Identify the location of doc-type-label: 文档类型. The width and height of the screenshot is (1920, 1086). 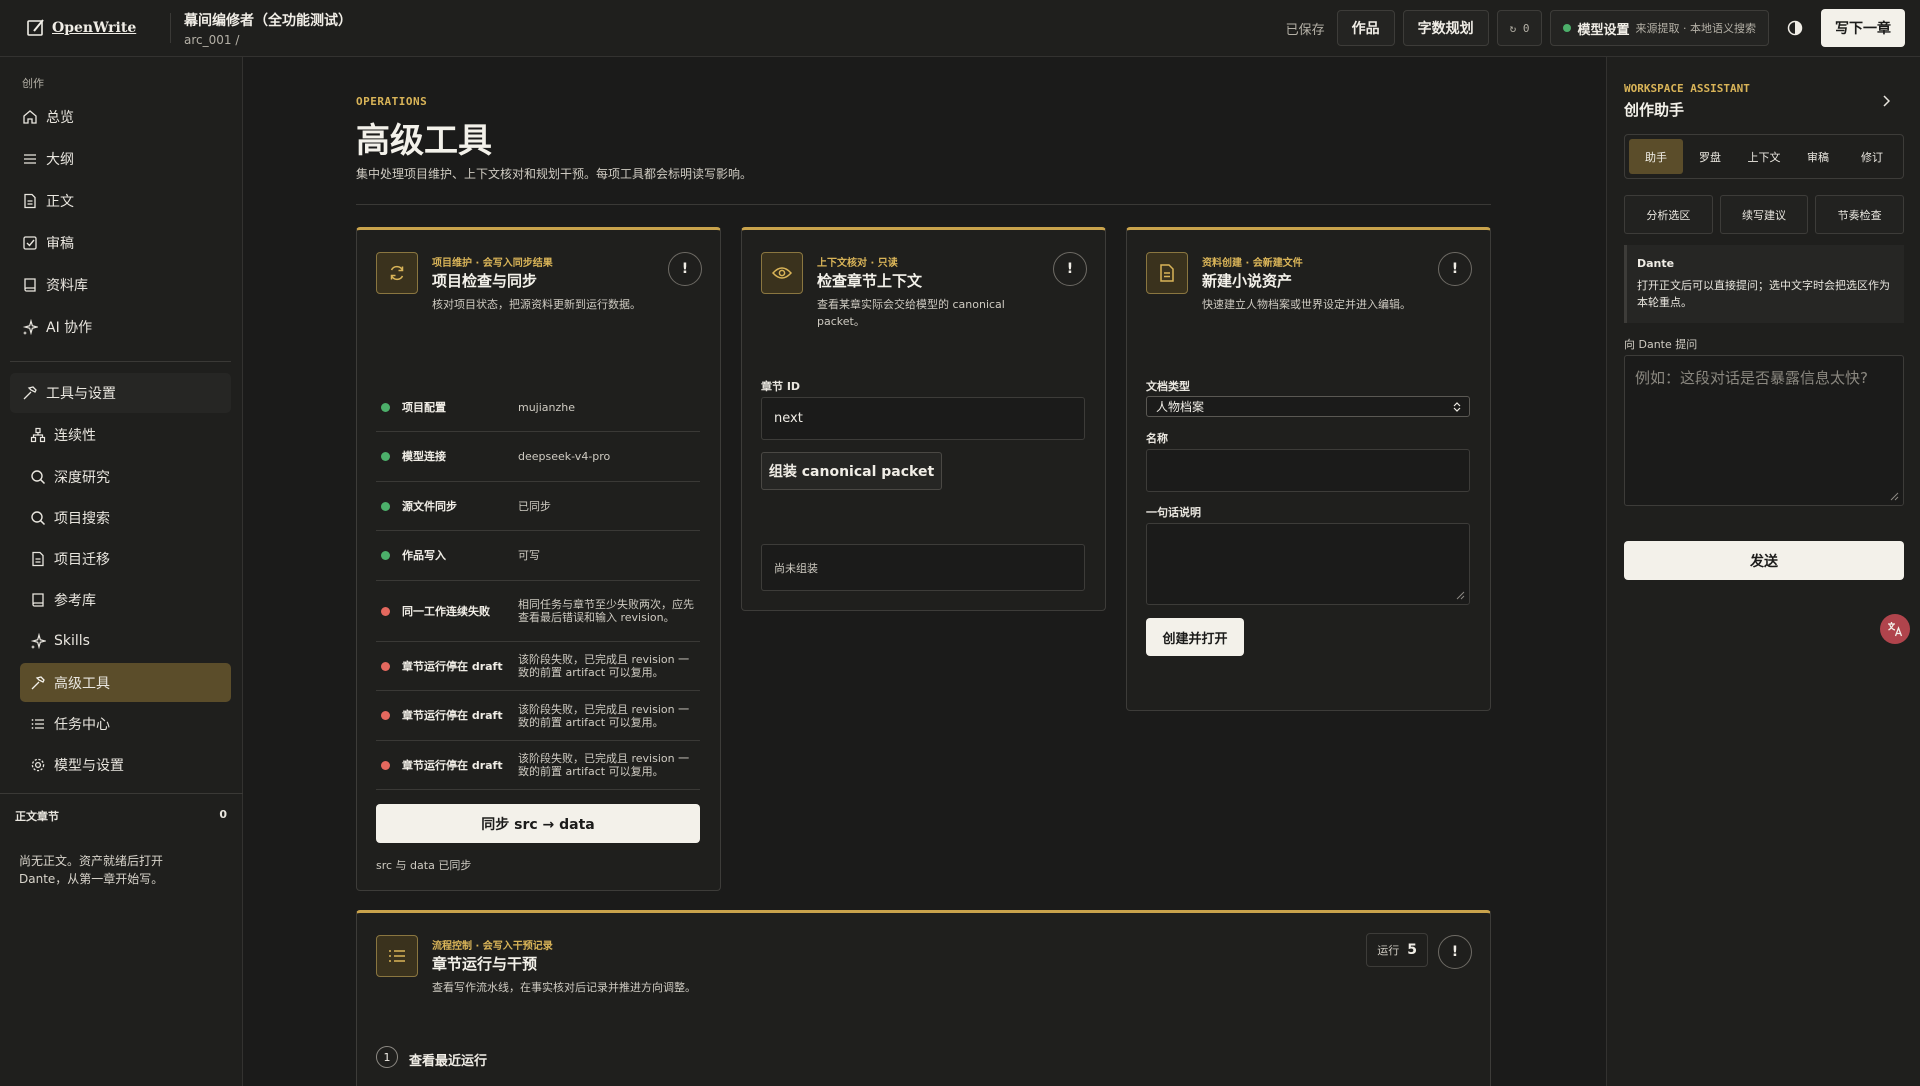
(1168, 386).